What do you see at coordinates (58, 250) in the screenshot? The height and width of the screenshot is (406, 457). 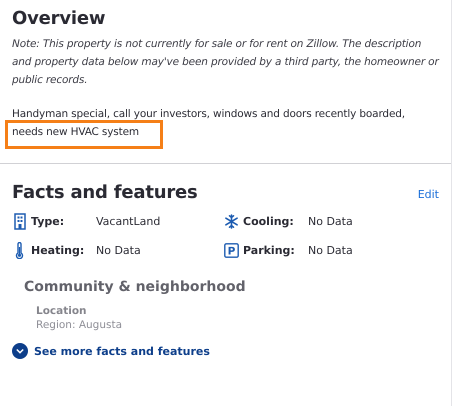 I see `fact-label: Heating:` at bounding box center [58, 250].